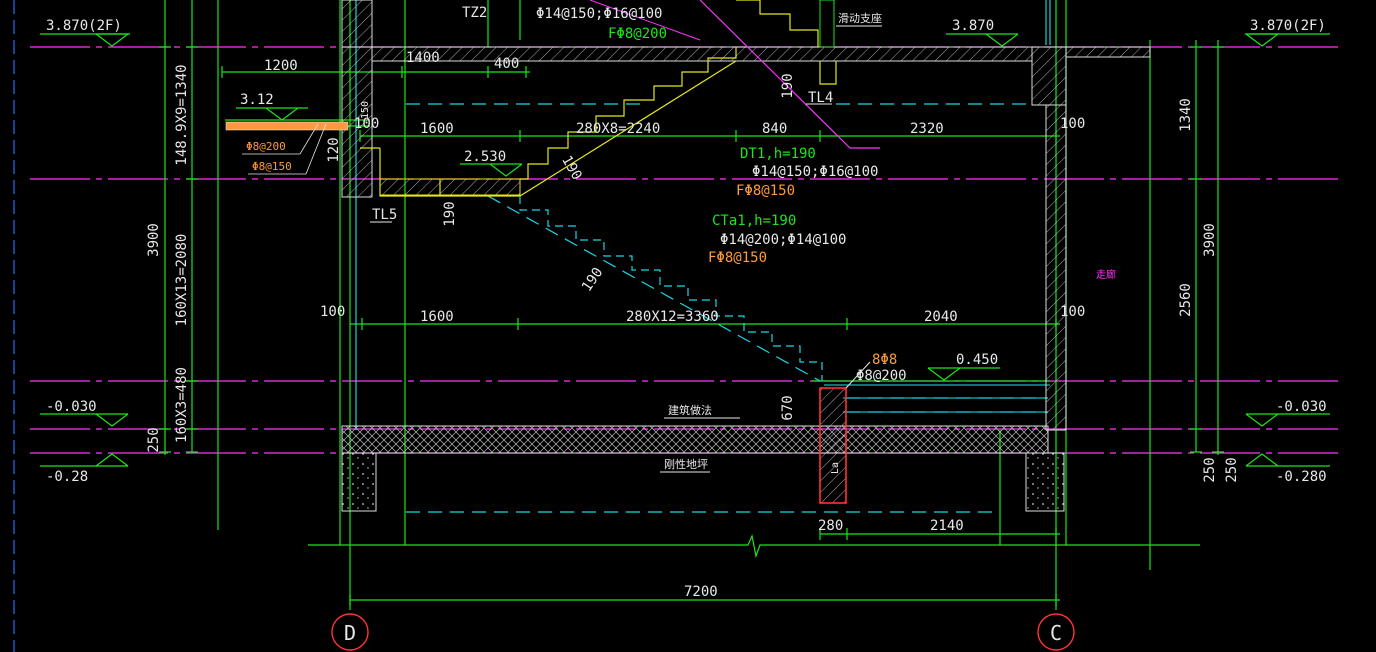 Image resolution: width=1376 pixels, height=652 pixels. I want to click on dim-right-250b: 250, so click(1232, 469).